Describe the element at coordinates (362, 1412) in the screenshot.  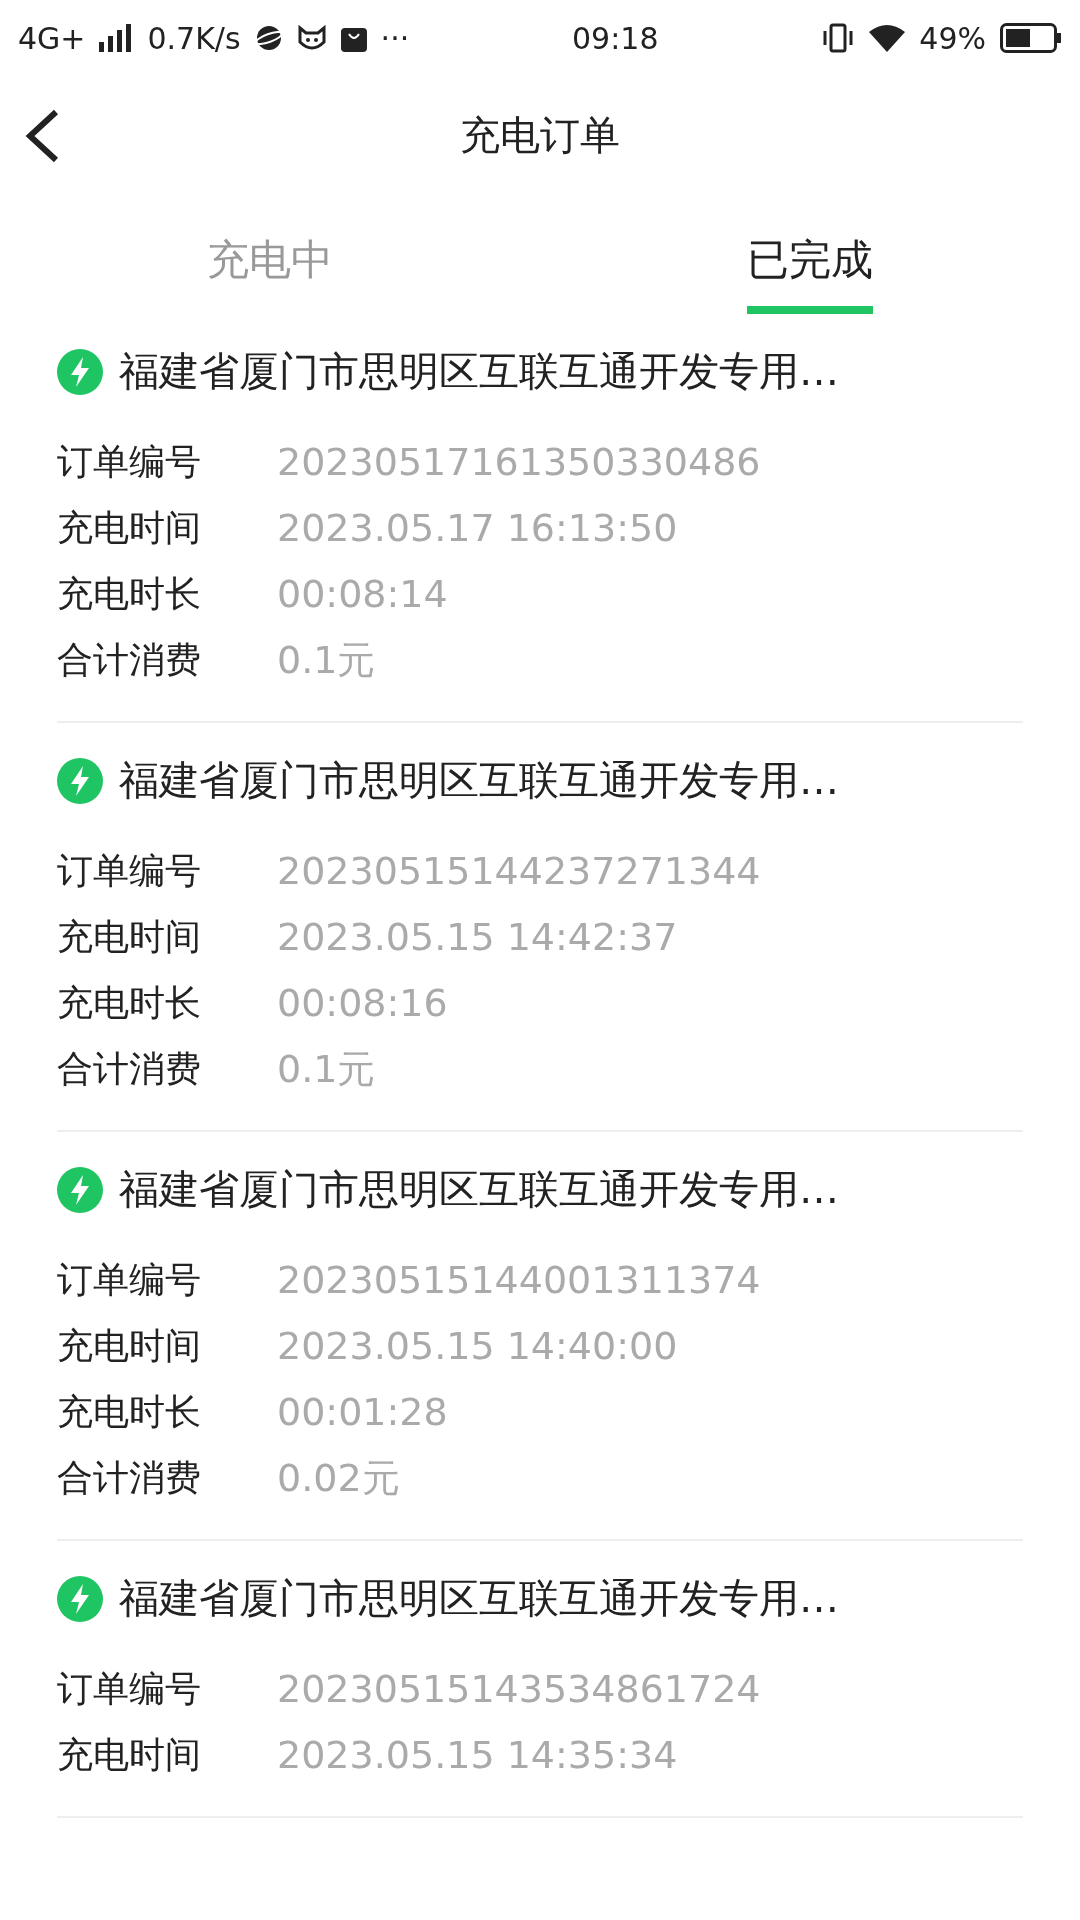
I see `field-value: 00:01:28` at that location.